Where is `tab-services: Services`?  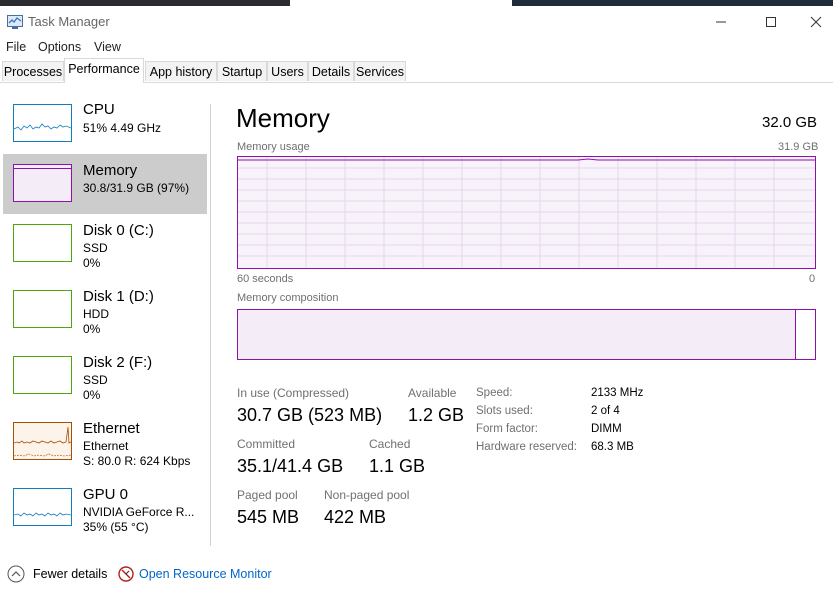 tab-services: Services is located at coordinates (380, 71).